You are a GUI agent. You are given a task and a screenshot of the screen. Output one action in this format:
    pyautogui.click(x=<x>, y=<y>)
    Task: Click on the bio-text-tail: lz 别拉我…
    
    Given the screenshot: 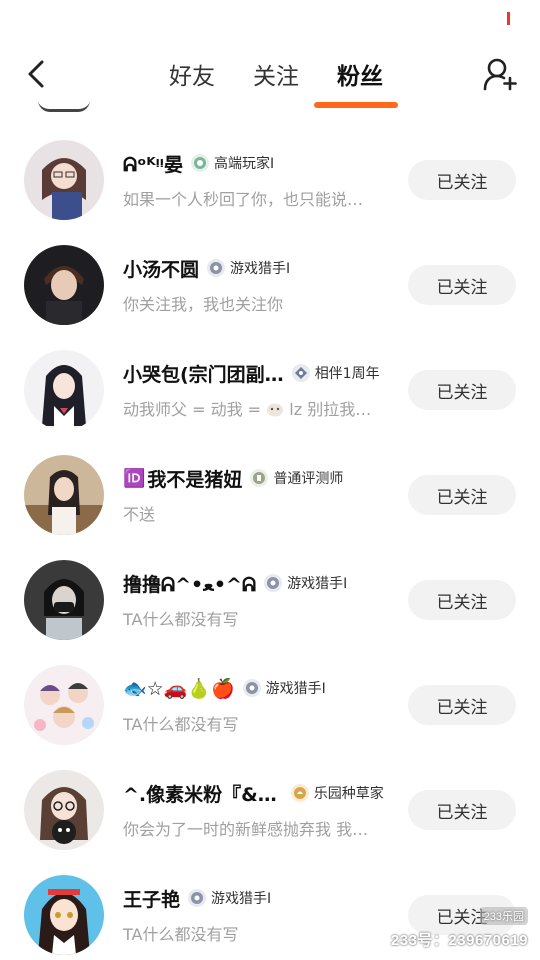 What is the action you would take?
    pyautogui.click(x=330, y=409)
    